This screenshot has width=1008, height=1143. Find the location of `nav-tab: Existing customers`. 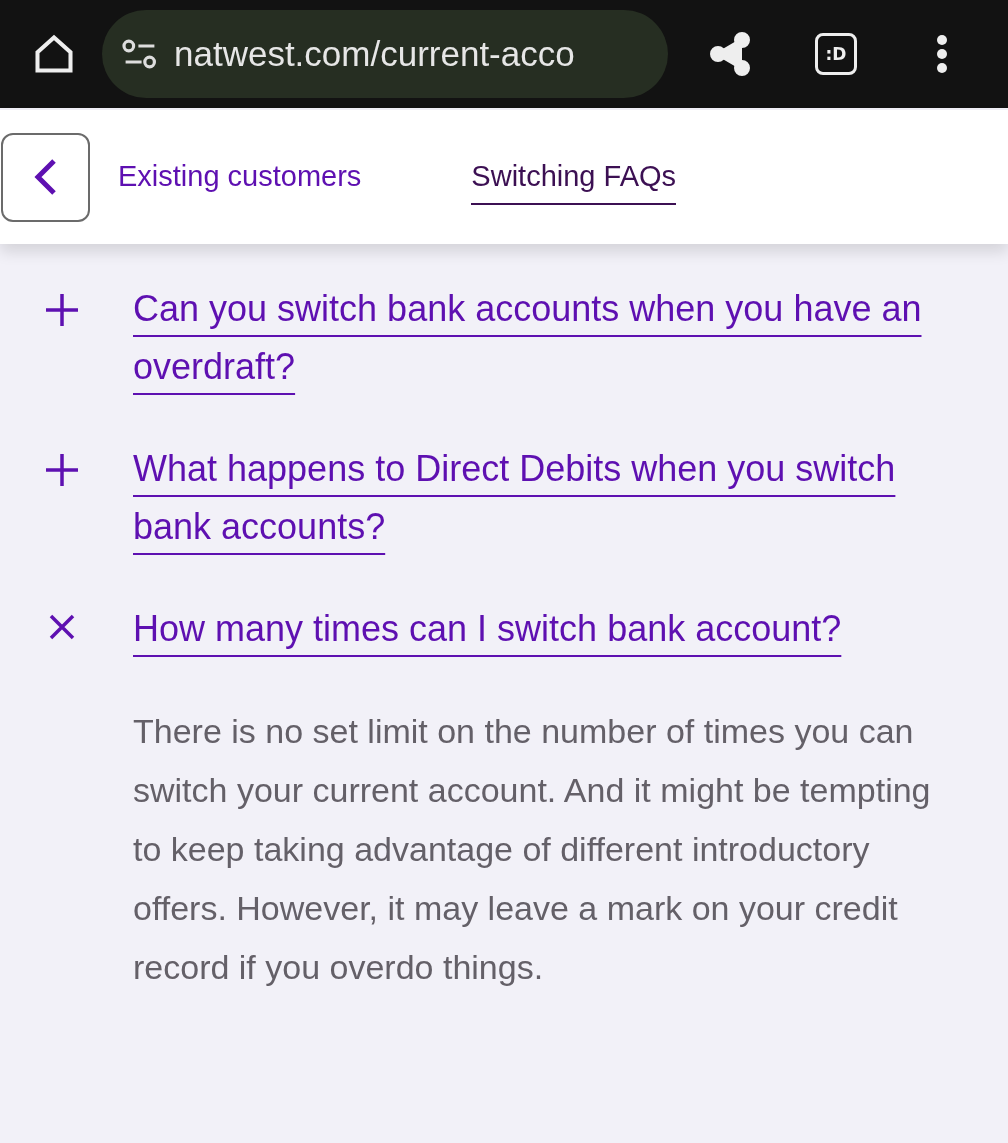

nav-tab: Existing customers is located at coordinates (240, 177).